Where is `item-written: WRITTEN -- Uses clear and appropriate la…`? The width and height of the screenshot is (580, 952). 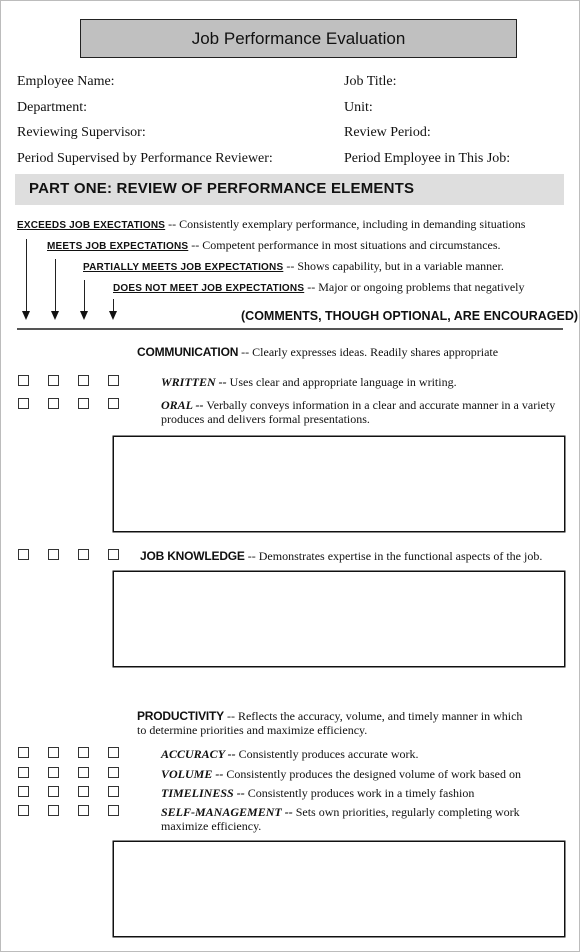
item-written: WRITTEN -- Uses clear and appropriate la… is located at coordinates (361, 382).